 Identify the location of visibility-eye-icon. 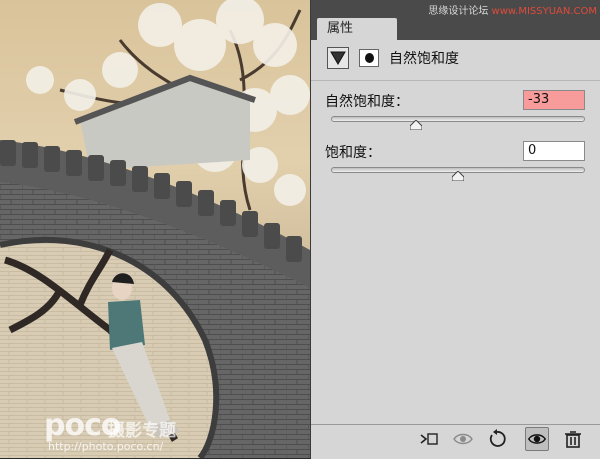
(537, 439).